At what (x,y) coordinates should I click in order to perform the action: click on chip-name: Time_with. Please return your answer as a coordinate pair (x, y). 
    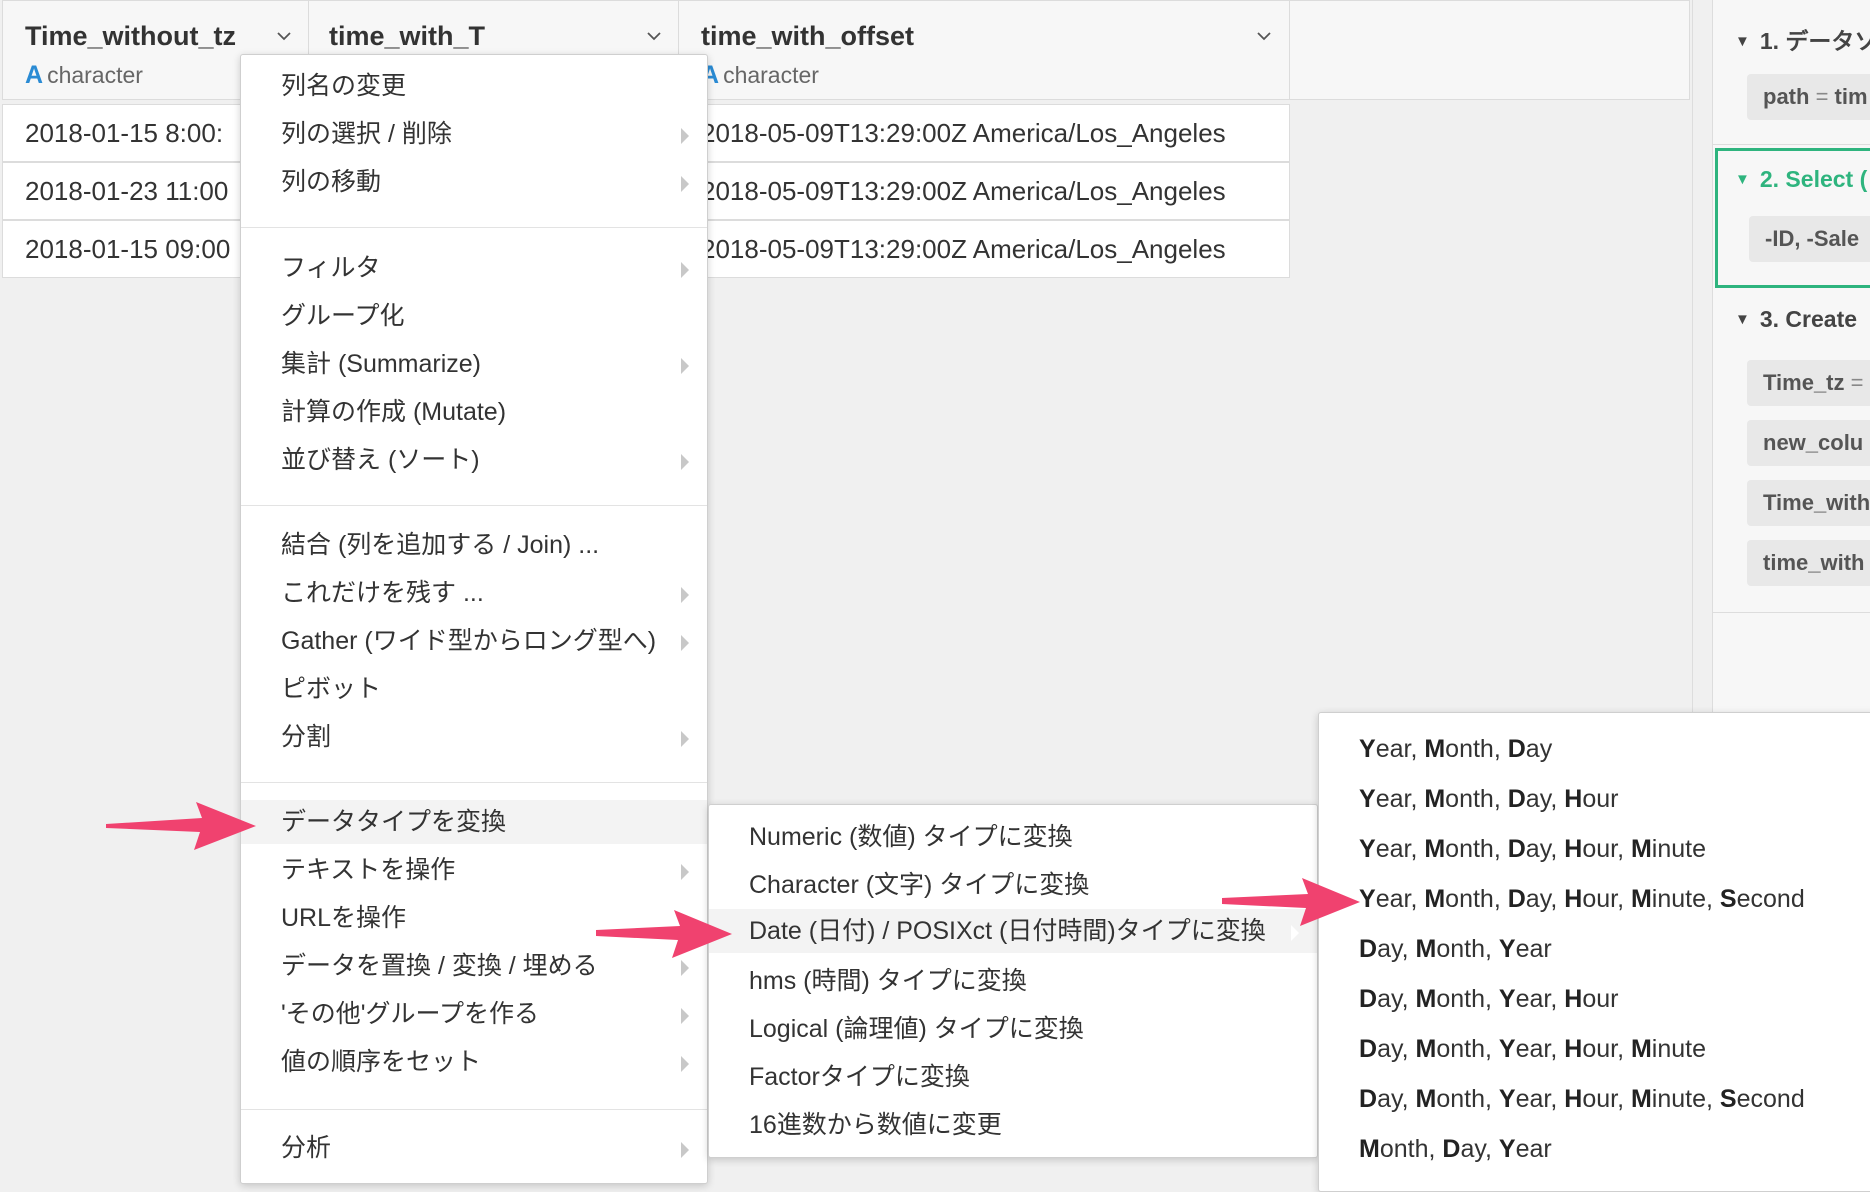
    Looking at the image, I should click on (1816, 502).